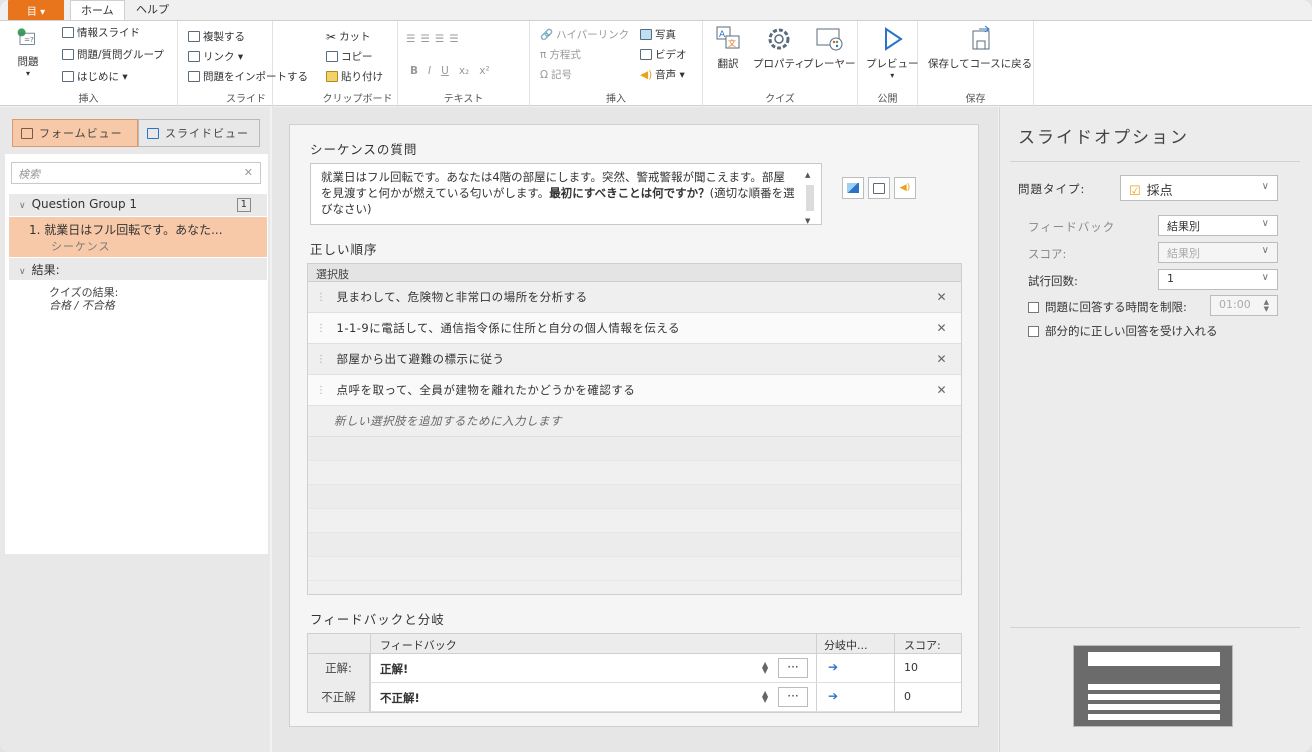  What do you see at coordinates (810, 175) in the screenshot?
I see `scroll-up-icon: ▲` at bounding box center [810, 175].